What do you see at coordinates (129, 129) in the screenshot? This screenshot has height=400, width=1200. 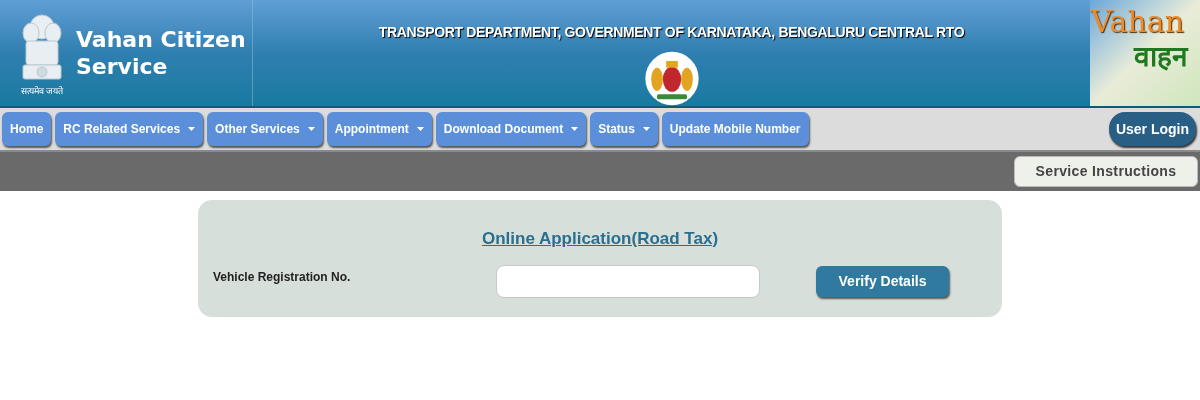 I see `nav-menu-item: RC Related Services` at bounding box center [129, 129].